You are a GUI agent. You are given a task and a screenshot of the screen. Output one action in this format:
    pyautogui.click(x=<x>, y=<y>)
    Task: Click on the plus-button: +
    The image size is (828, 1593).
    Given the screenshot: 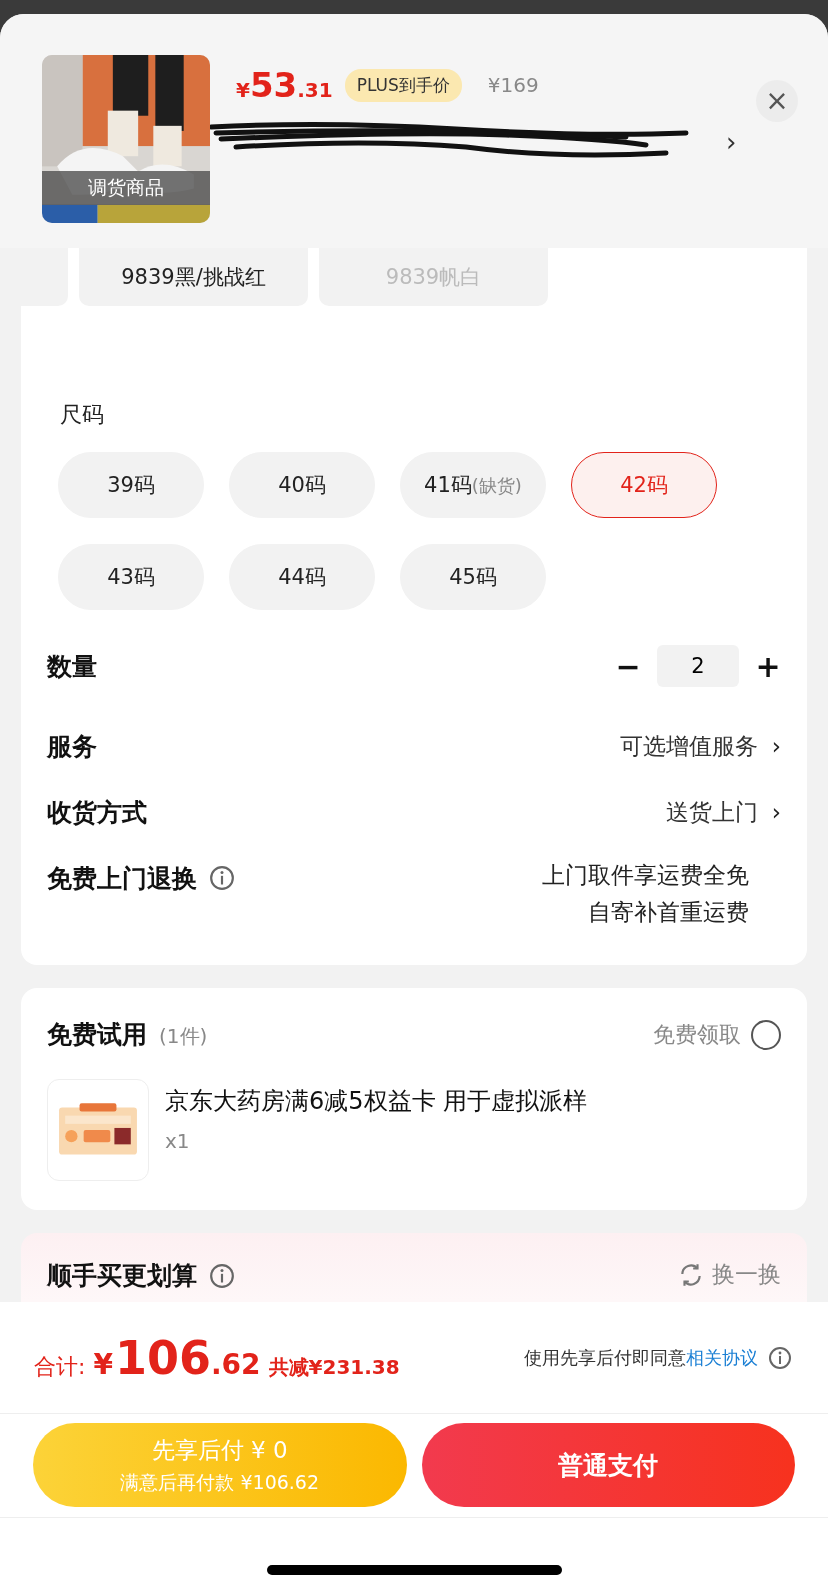 What is the action you would take?
    pyautogui.click(x=768, y=666)
    